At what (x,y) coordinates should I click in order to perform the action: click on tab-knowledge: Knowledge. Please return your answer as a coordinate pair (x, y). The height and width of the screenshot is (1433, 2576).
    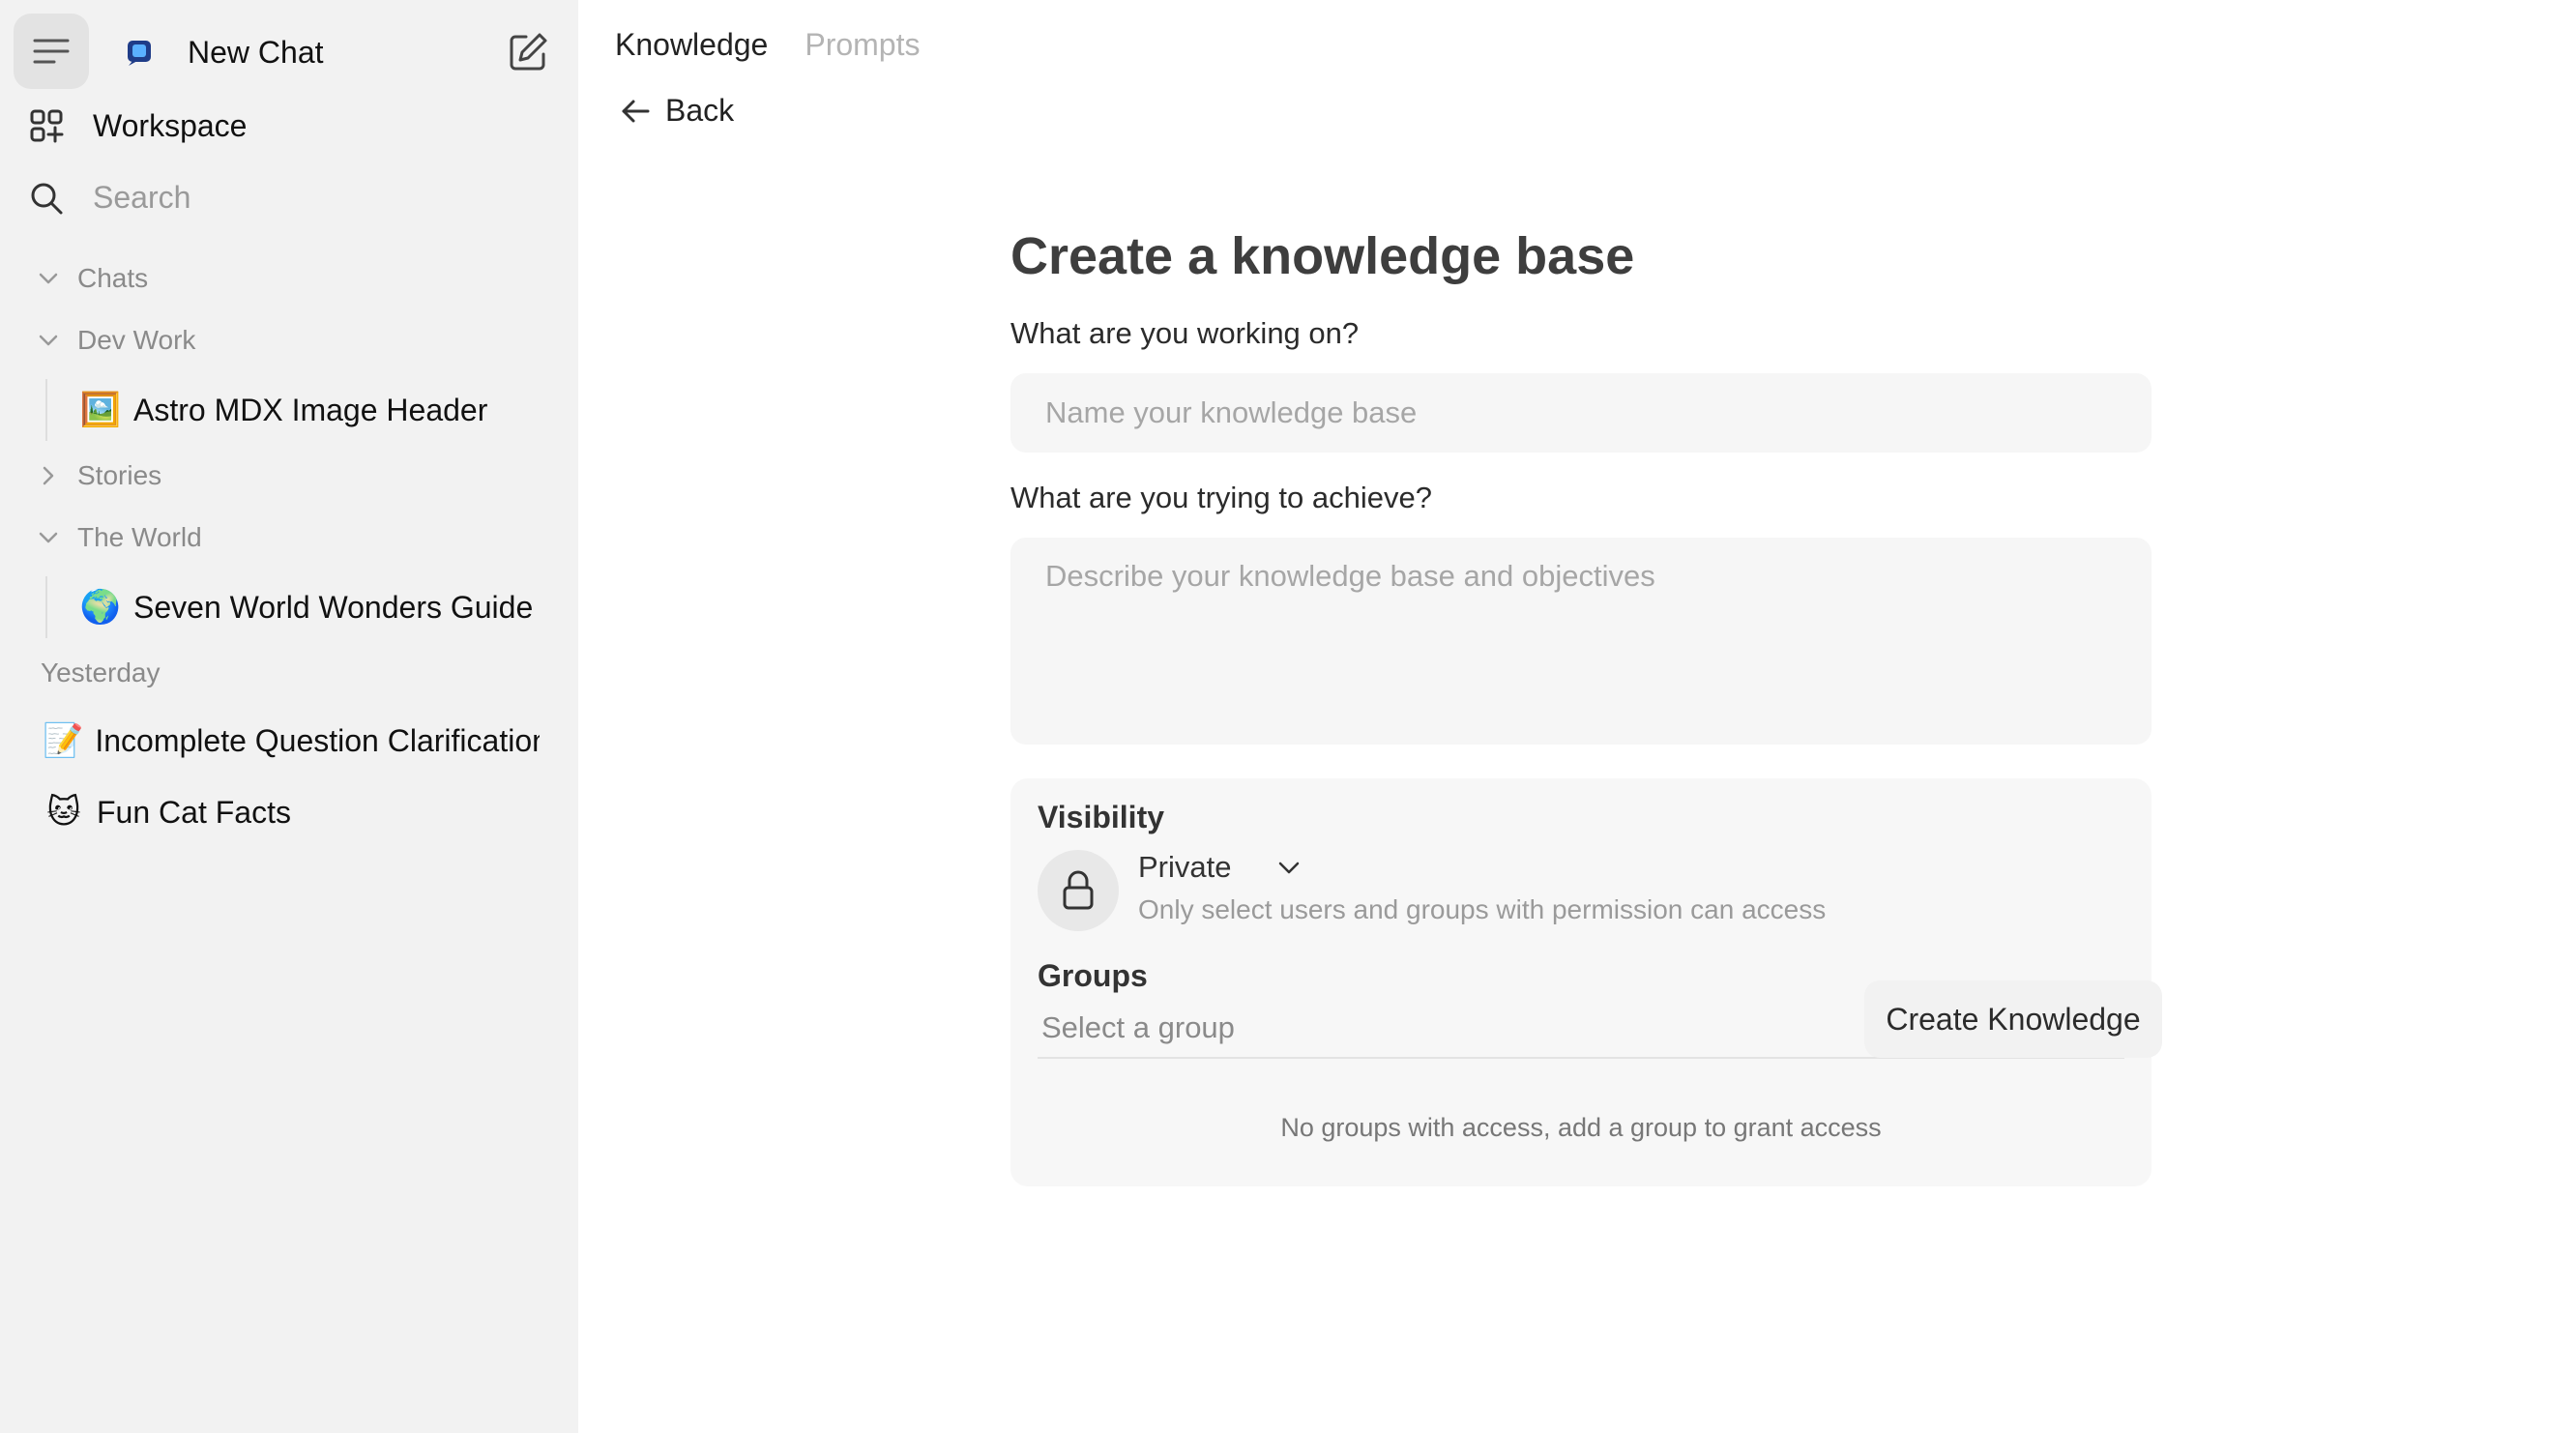
    Looking at the image, I should click on (691, 45).